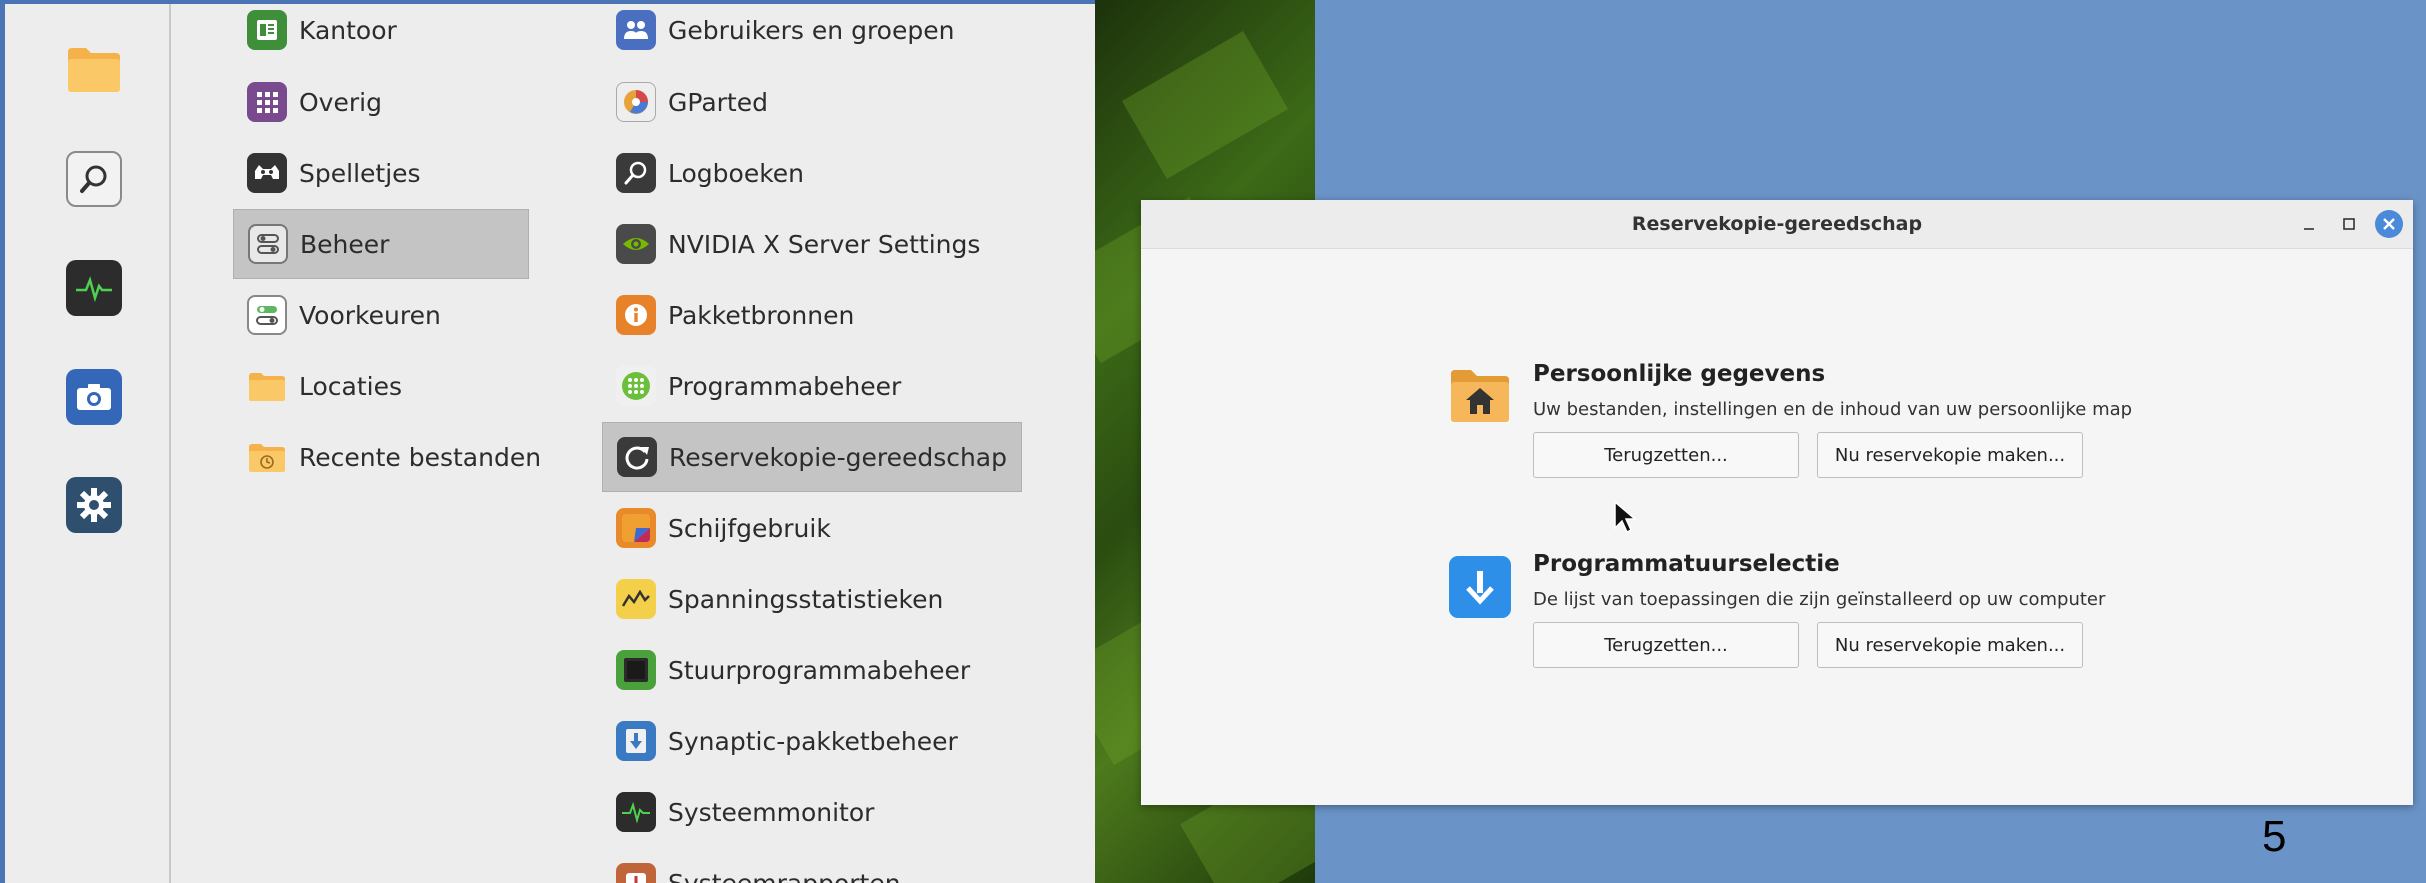 The image size is (2426, 883). I want to click on app-pakketbronnen: Pakketbronnen, so click(812, 315).